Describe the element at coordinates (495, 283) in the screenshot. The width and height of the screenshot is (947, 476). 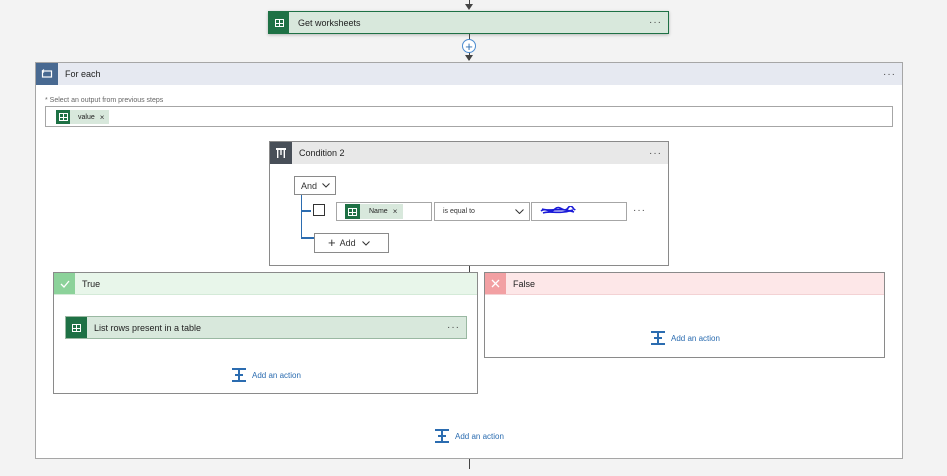
I see `close-icon` at that location.